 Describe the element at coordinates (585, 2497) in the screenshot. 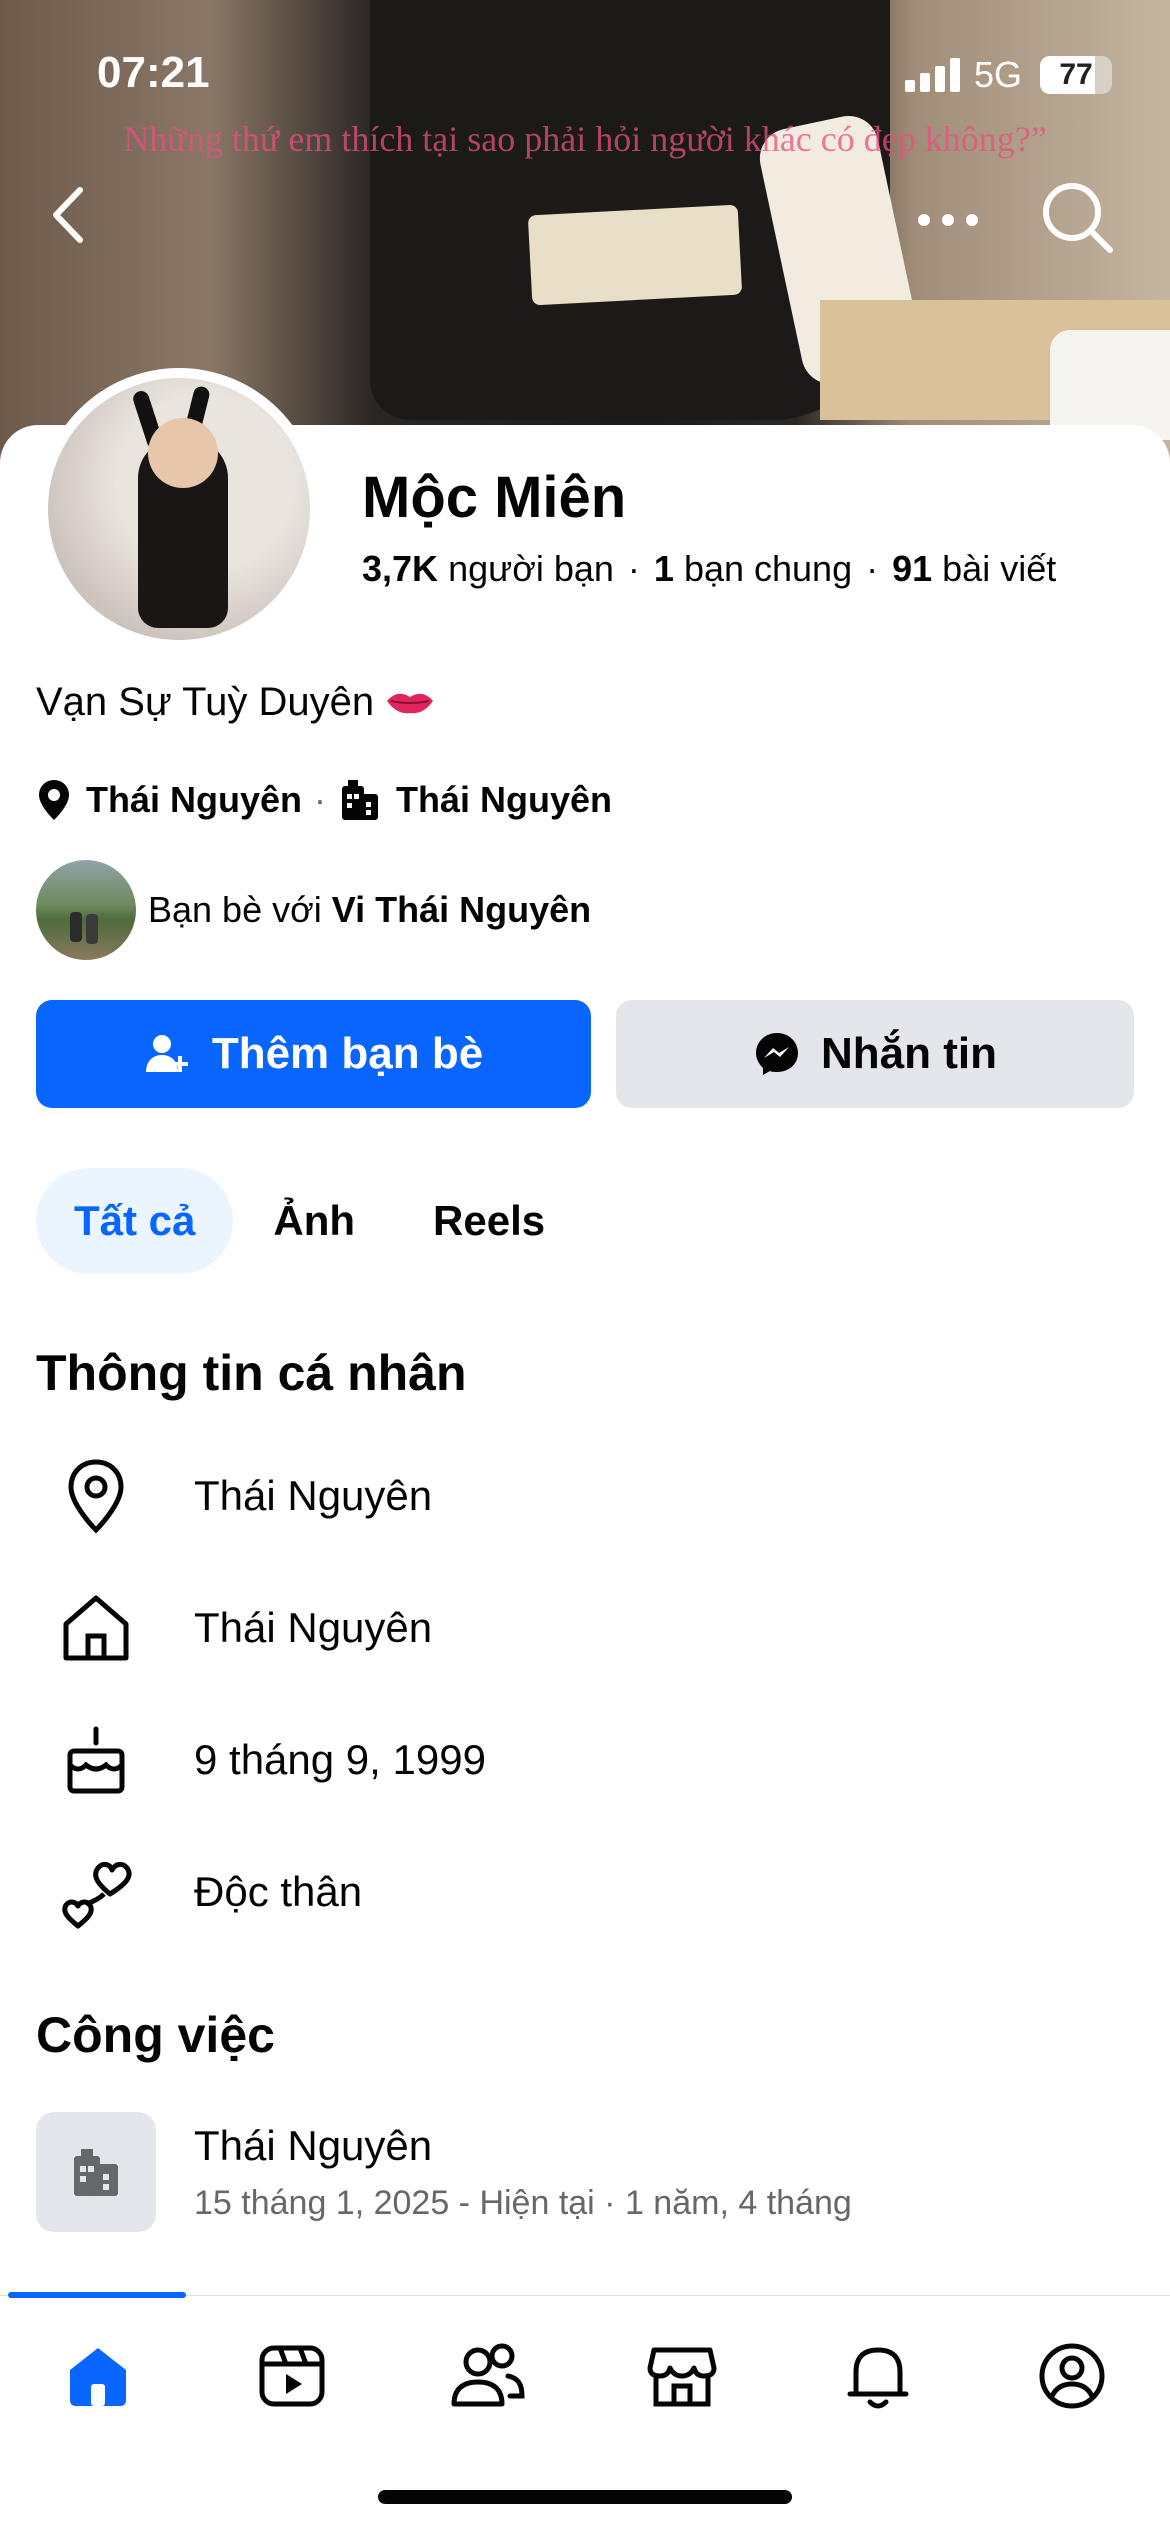

I see `home-indicator` at that location.